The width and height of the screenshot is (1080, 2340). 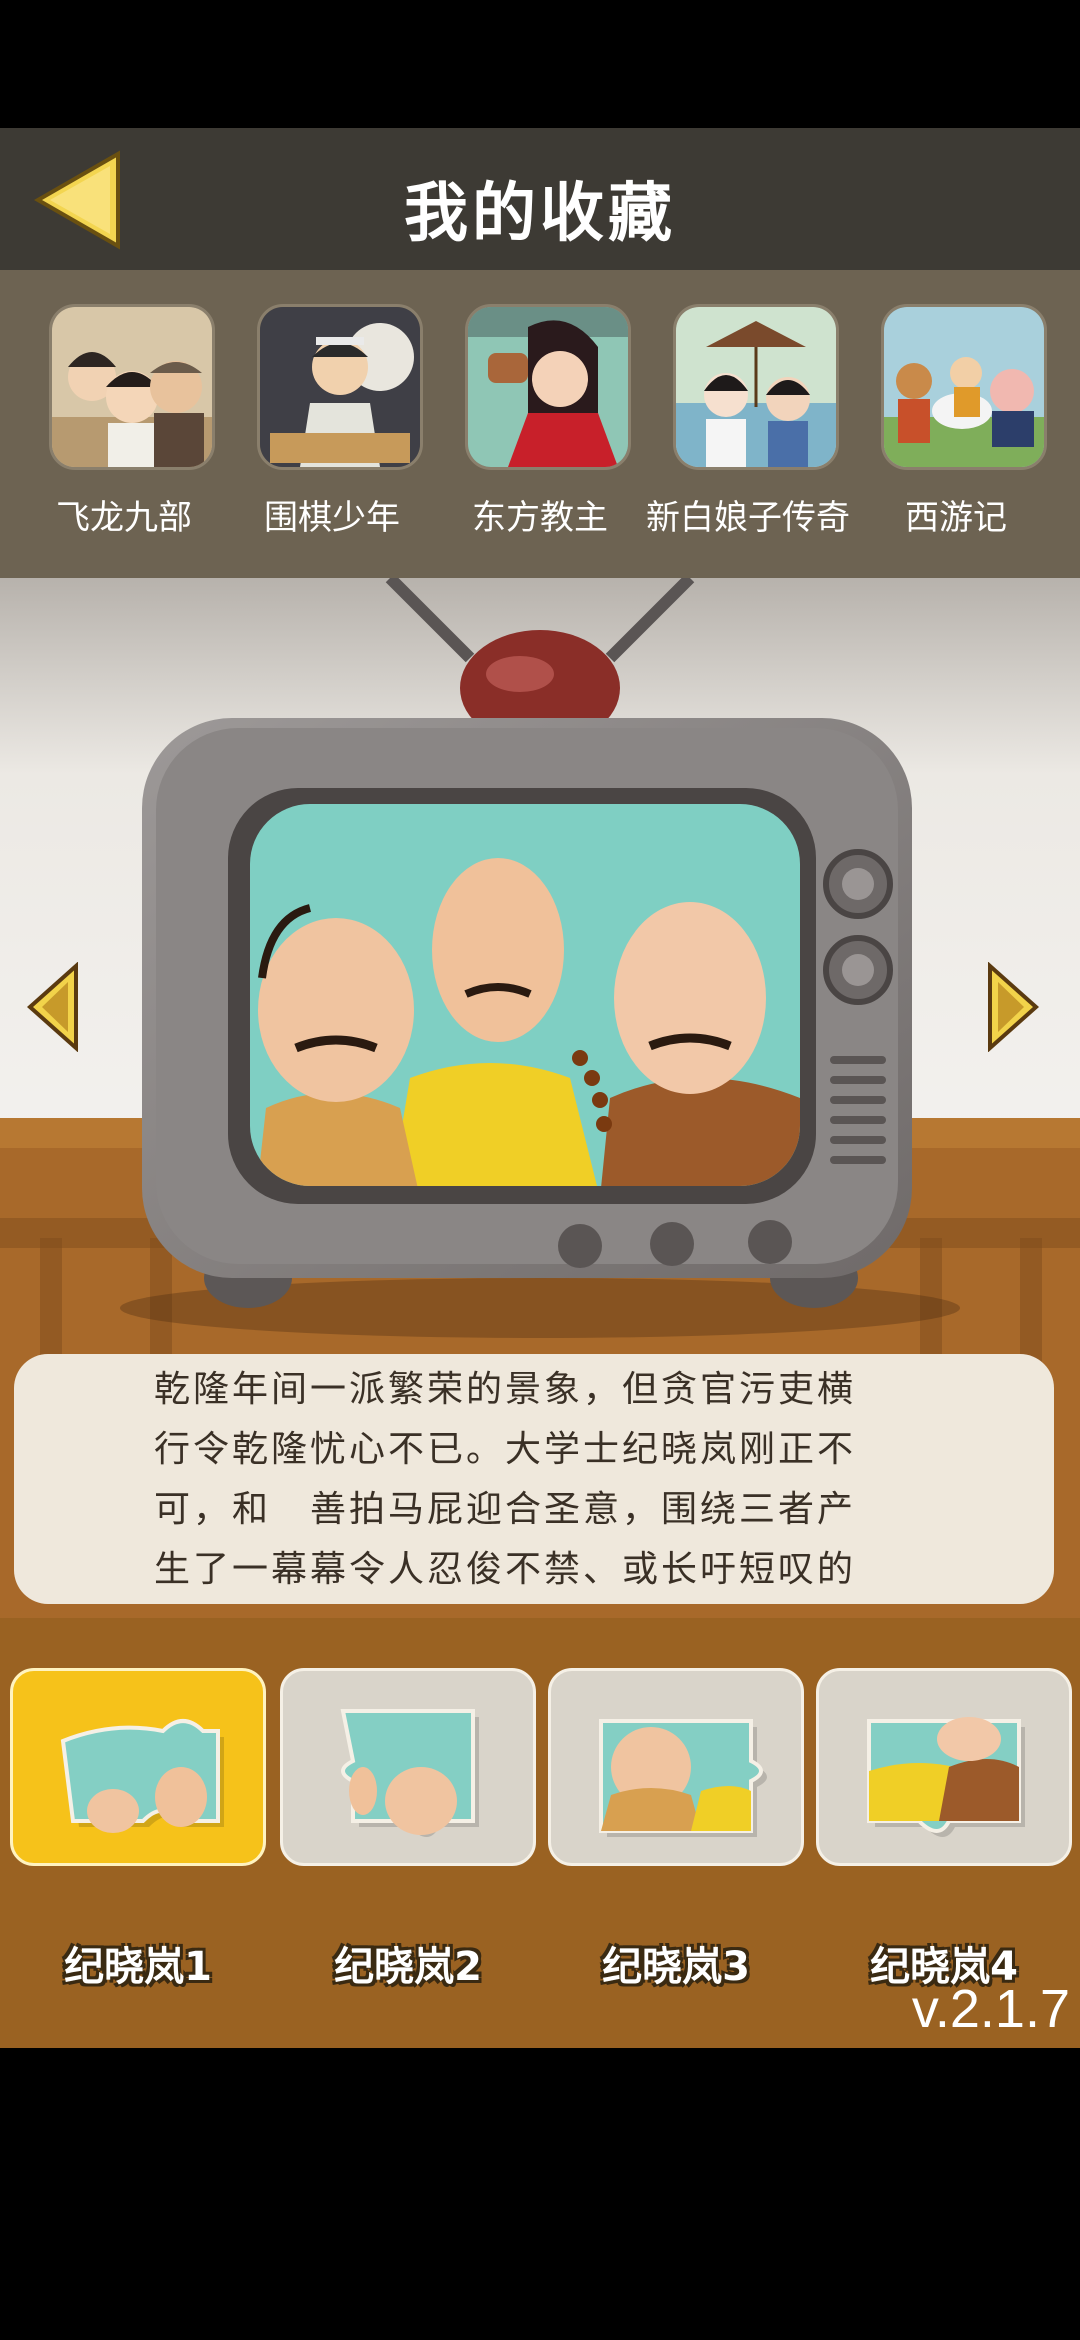 I want to click on chevron-right-icon, so click(x=1014, y=1007).